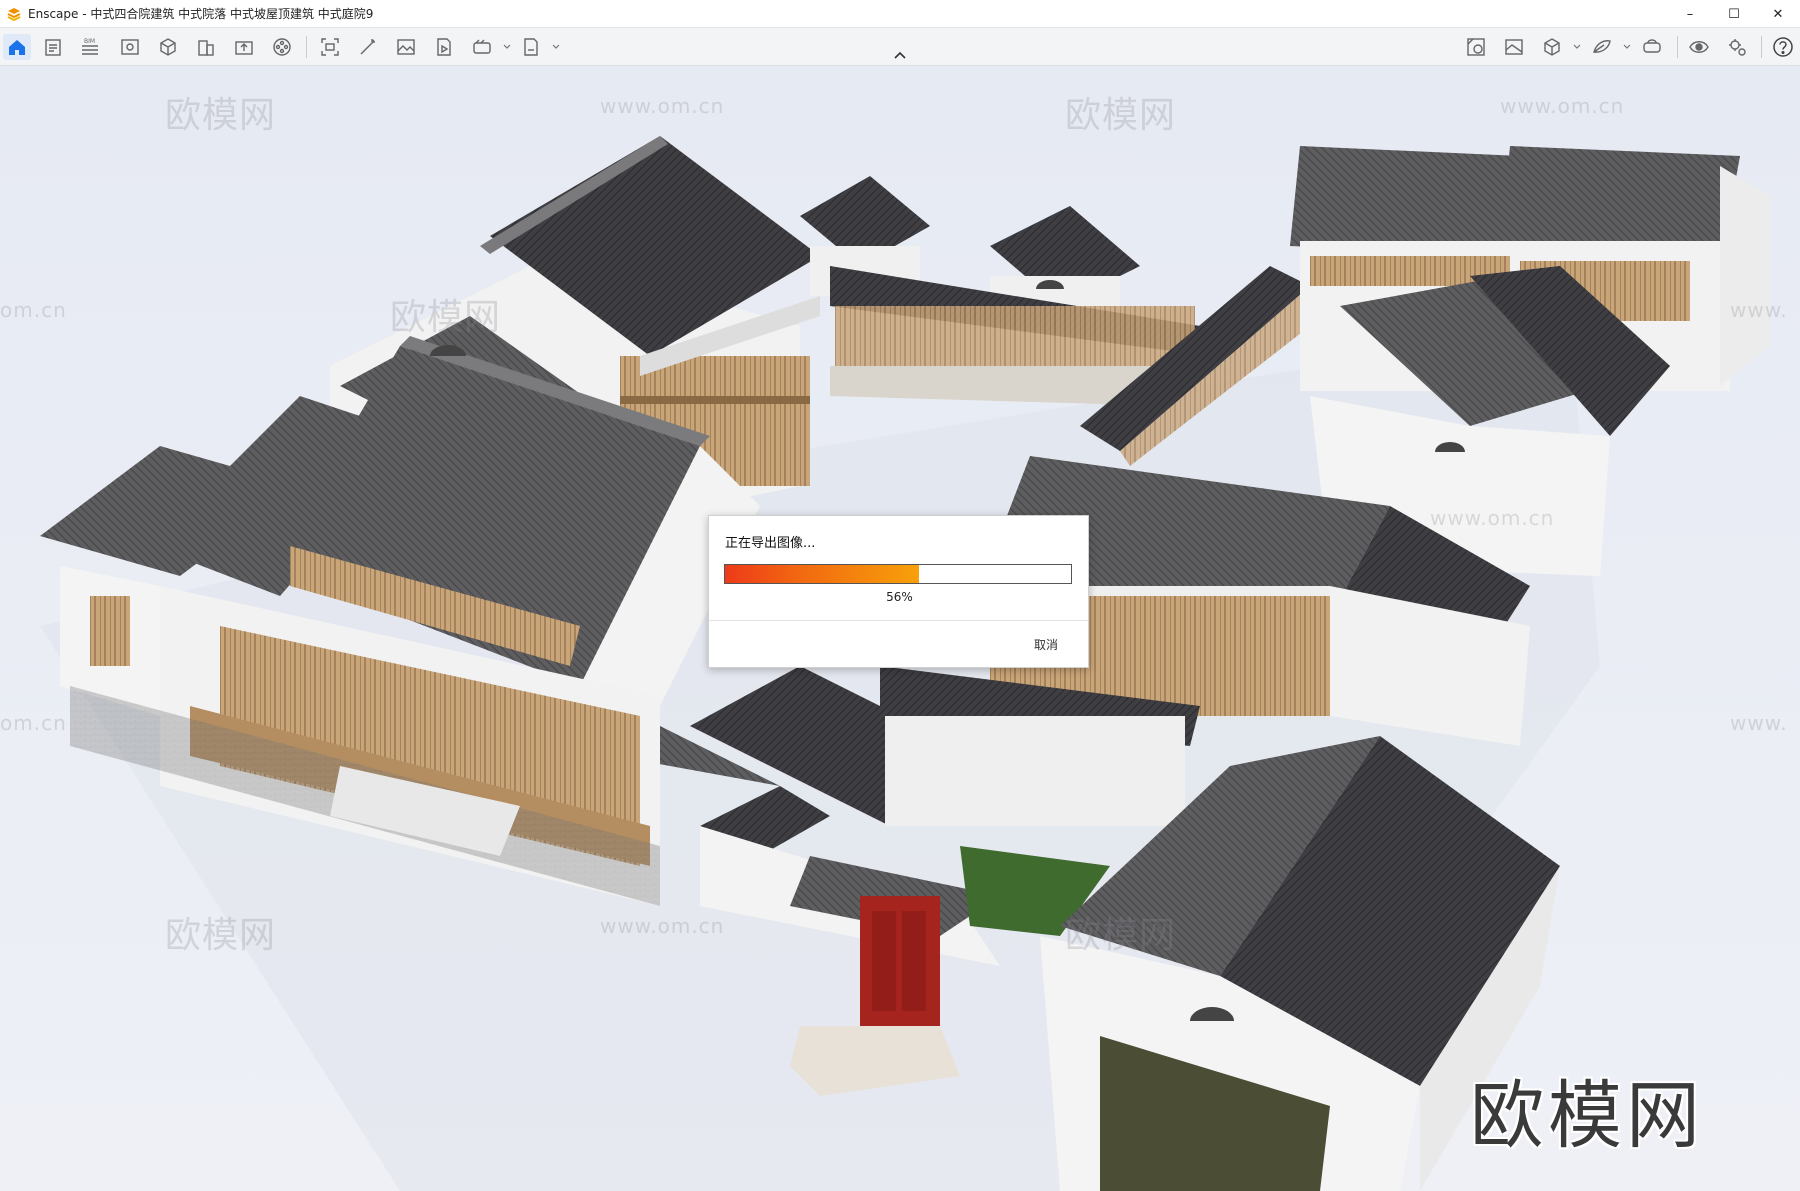 This screenshot has height=1191, width=1800. I want to click on building-icon, so click(206, 47).